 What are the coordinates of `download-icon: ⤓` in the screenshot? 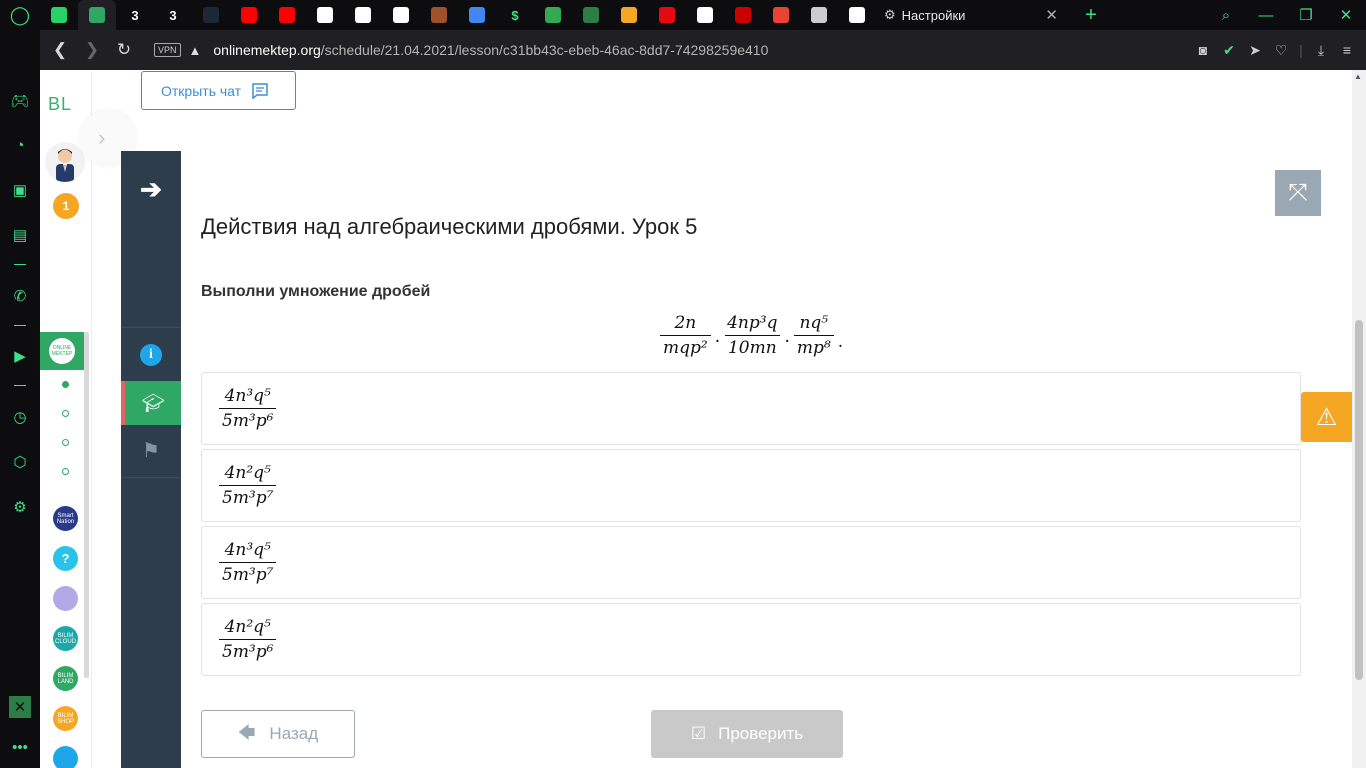 It's located at (1321, 50).